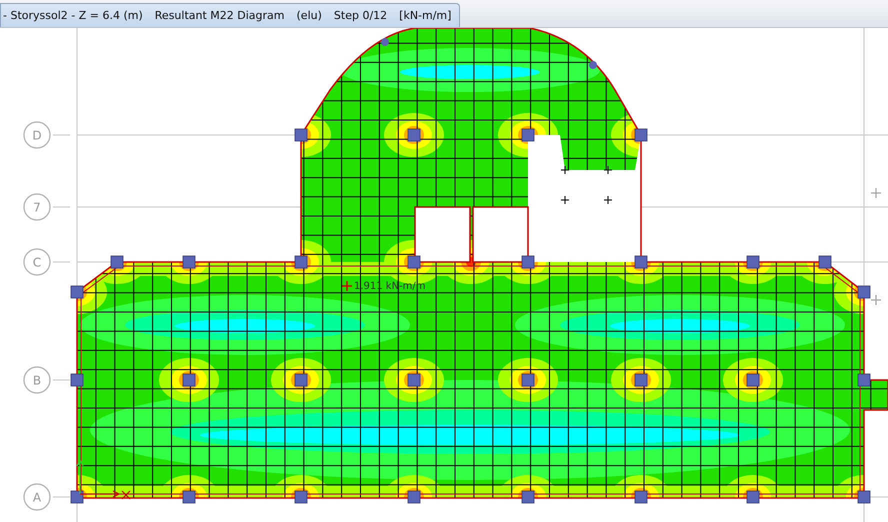  Describe the element at coordinates (37, 380) in the screenshot. I see `grid-bubble: B` at that location.